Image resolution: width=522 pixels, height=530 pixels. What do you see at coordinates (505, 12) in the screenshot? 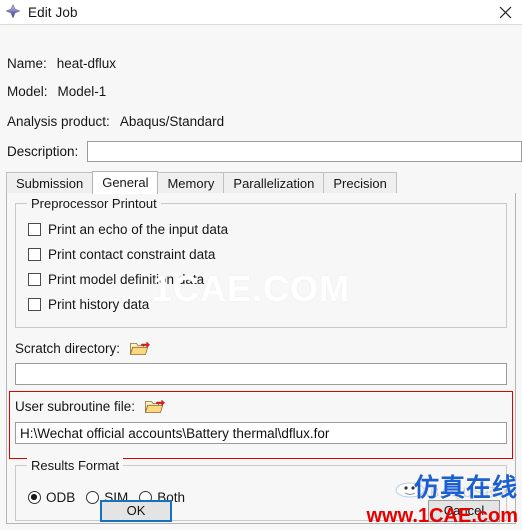
I see `close-icon` at bounding box center [505, 12].